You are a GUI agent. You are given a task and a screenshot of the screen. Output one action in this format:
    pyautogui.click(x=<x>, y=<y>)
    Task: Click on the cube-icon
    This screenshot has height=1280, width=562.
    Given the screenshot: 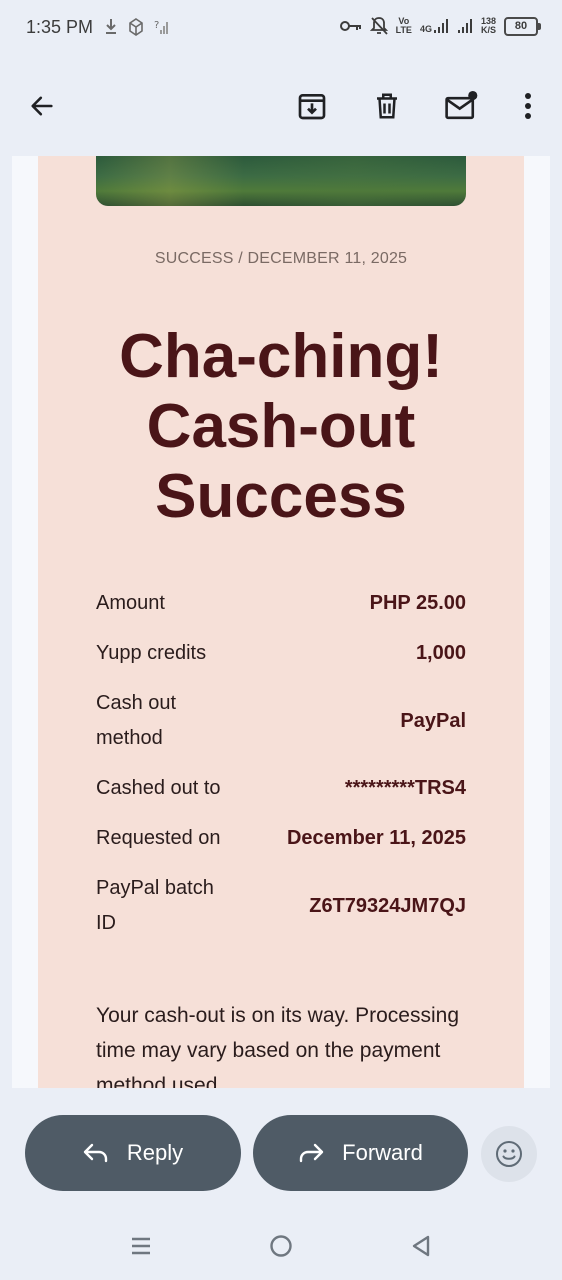 What is the action you would take?
    pyautogui.click(x=136, y=27)
    